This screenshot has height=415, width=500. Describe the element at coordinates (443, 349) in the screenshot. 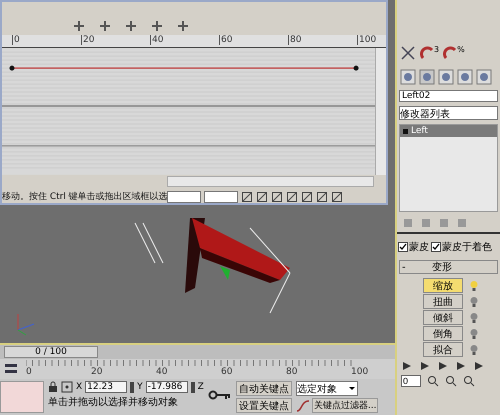

I see `deformation-button: 拟合` at that location.